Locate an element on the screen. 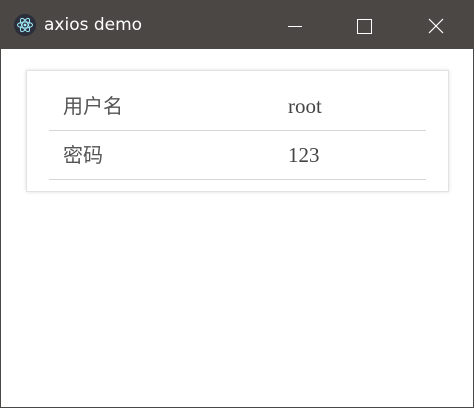 The height and width of the screenshot is (408, 474). minimize-icon is located at coordinates (295, 26).